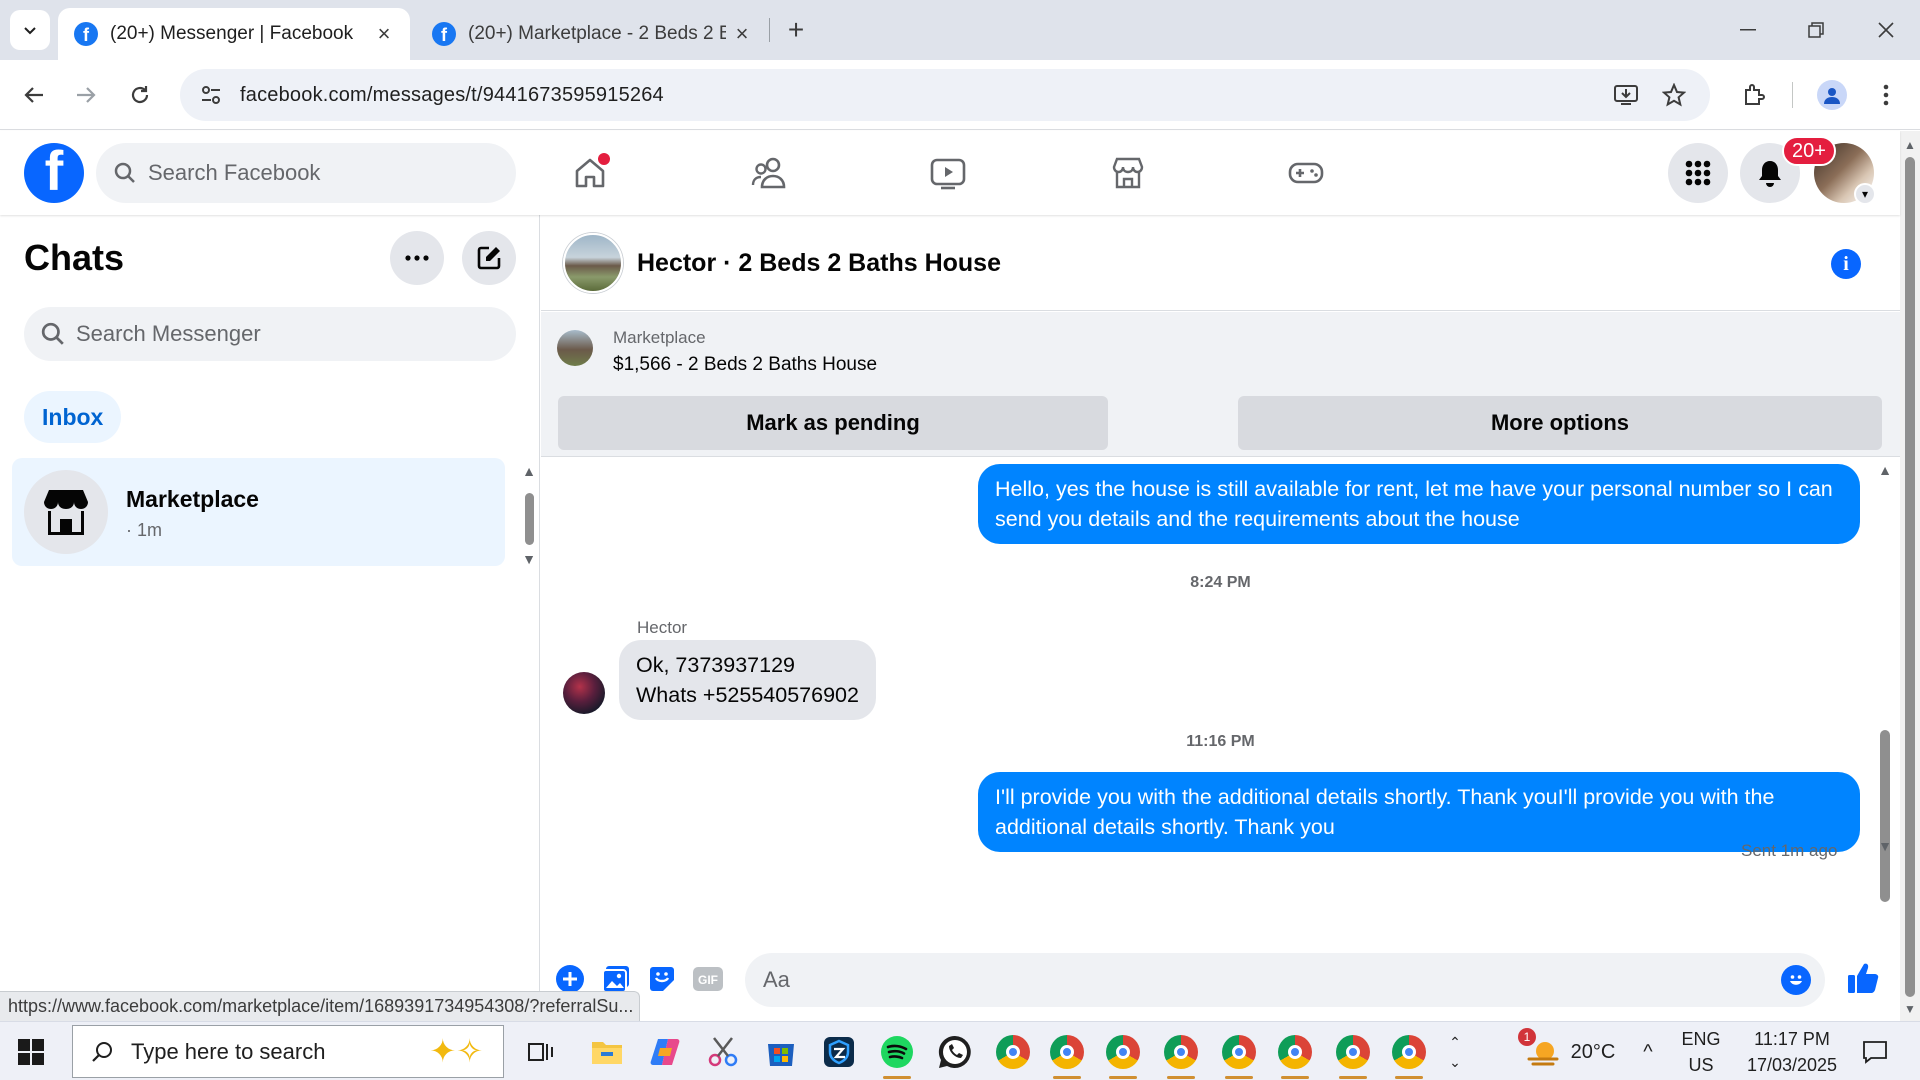 The image size is (1920, 1080). What do you see at coordinates (1748, 30) in the screenshot?
I see `minimize-button` at bounding box center [1748, 30].